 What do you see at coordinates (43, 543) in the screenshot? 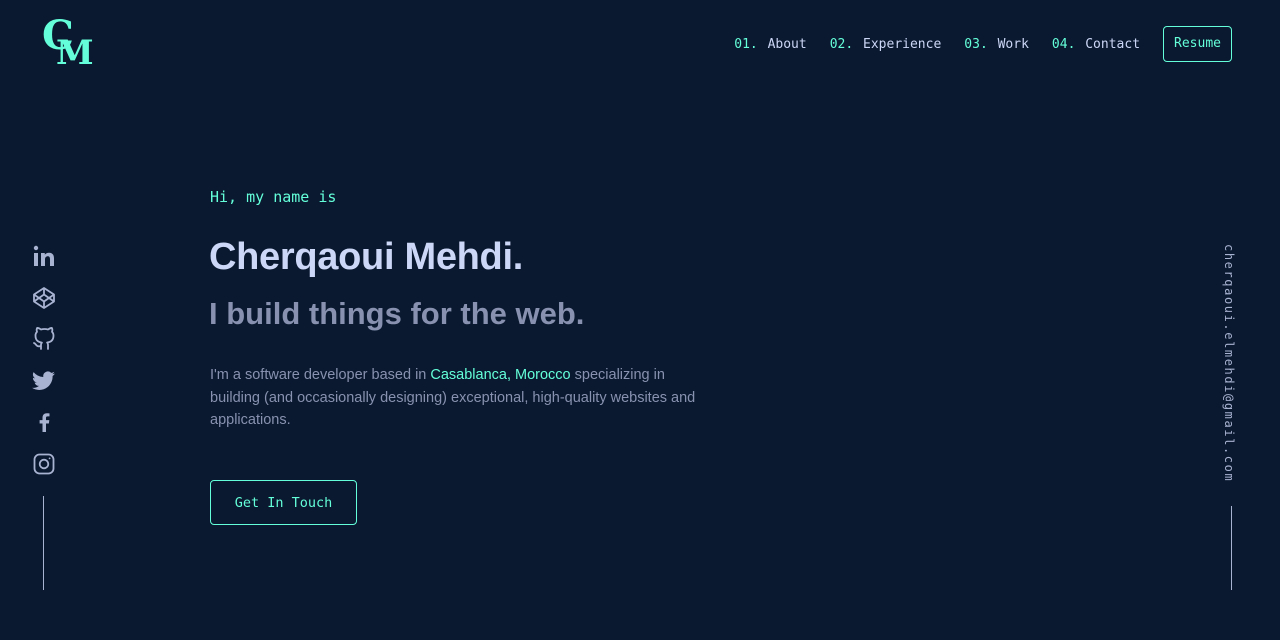
I see `left-rail-line` at bounding box center [43, 543].